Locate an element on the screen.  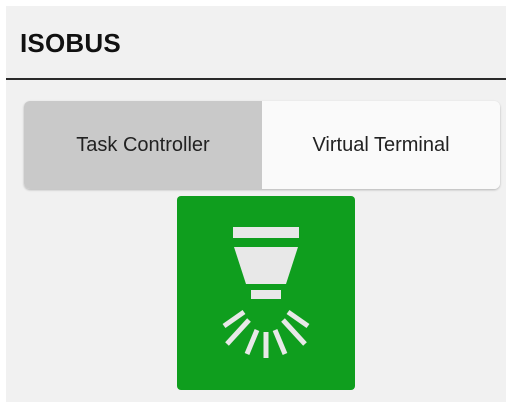
title-divider is located at coordinates (256, 79).